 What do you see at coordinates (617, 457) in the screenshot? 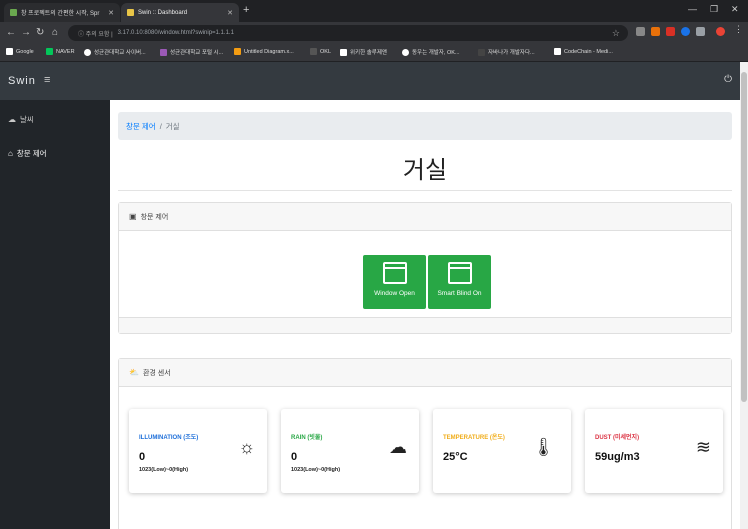
I see `sensor-value: 59ug/m3` at bounding box center [617, 457].